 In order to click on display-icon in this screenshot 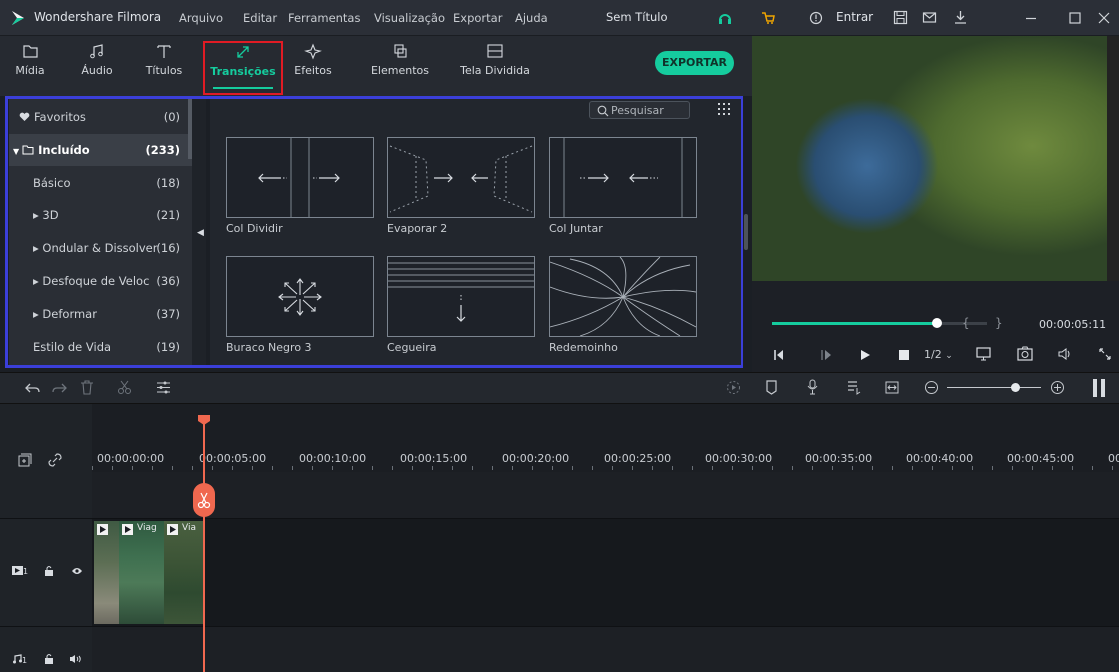, I will do `click(983, 354)`.